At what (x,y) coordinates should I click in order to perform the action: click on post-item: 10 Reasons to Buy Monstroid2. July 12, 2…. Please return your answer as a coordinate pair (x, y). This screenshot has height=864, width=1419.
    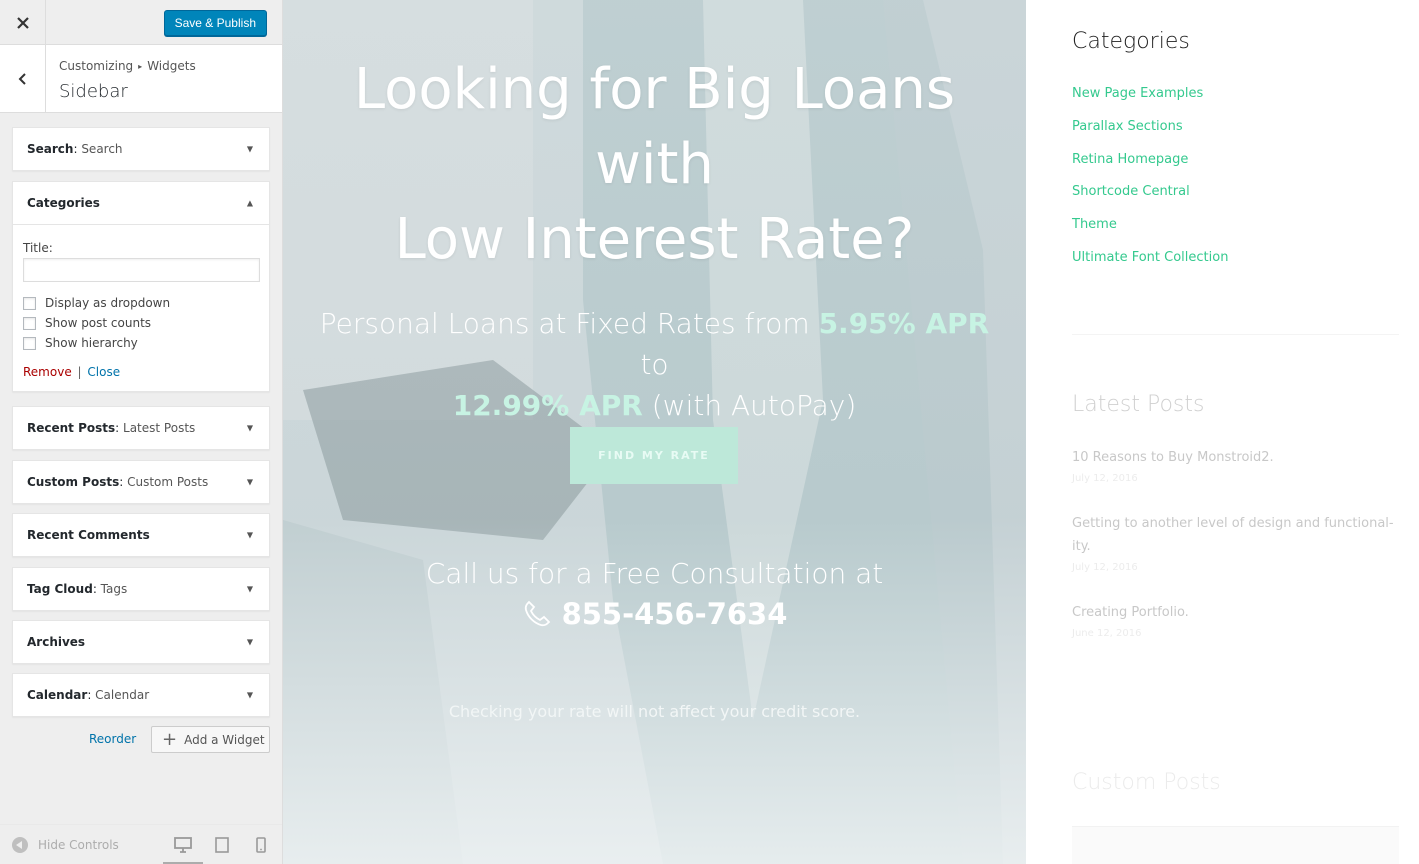
    Looking at the image, I should click on (1237, 465).